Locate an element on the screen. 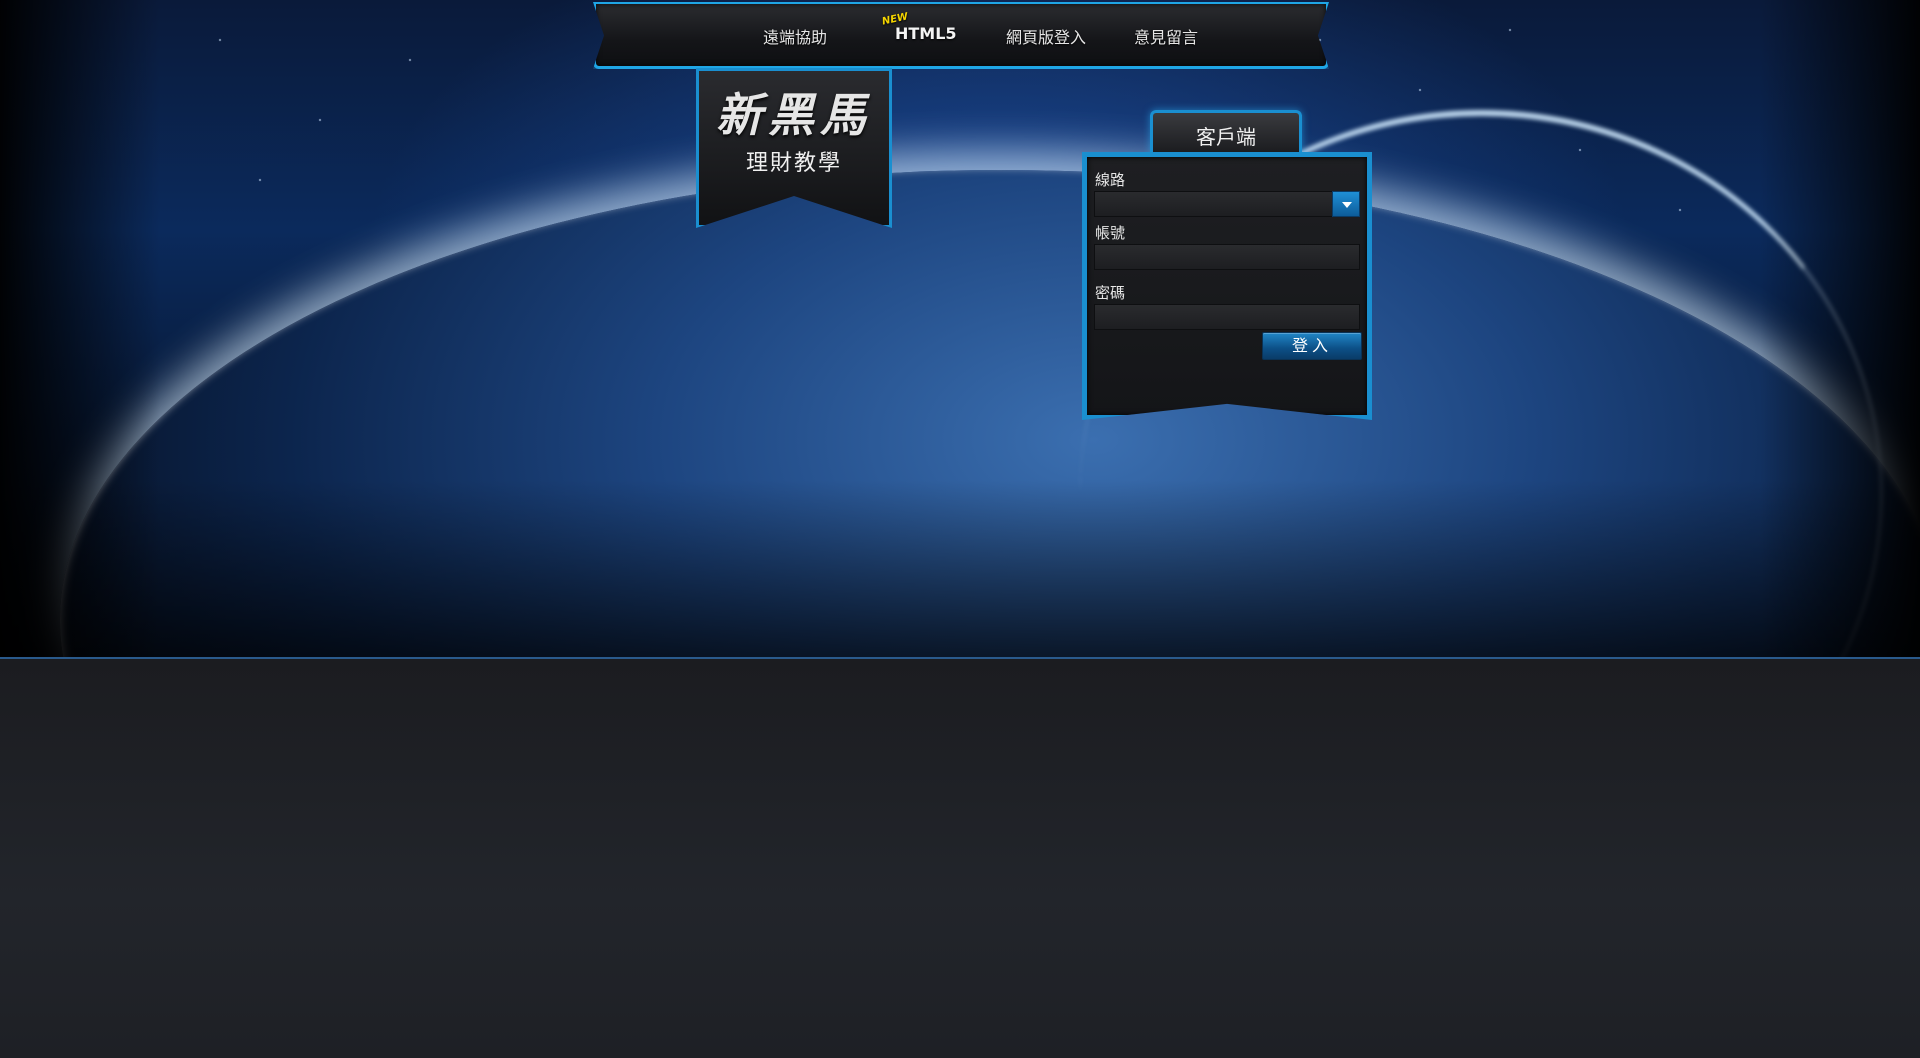 The image size is (1920, 1058). login-panel: 線路 帳號 密碼 登入 is located at coordinates (1227, 286).